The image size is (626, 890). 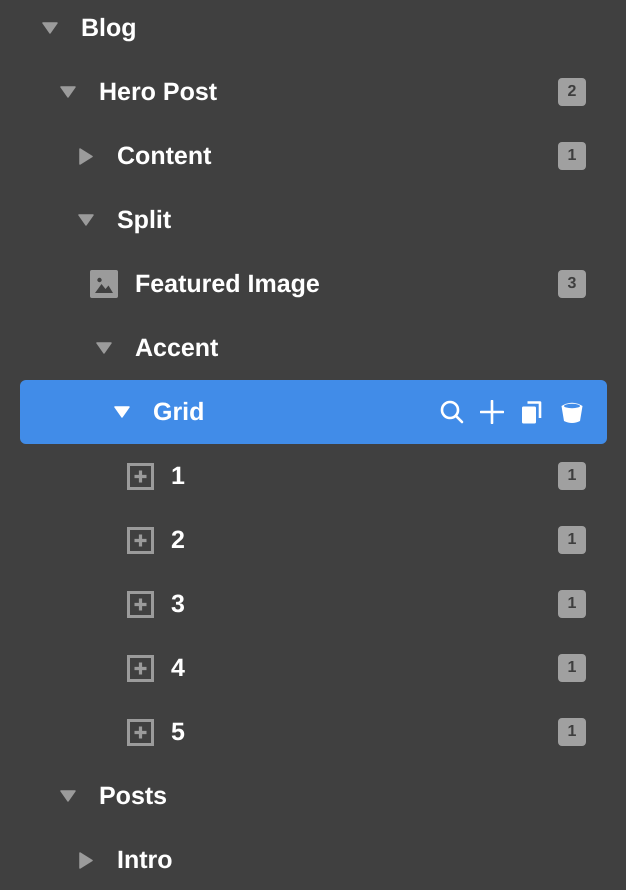 What do you see at coordinates (313, 220) in the screenshot?
I see `tree-row: Split` at bounding box center [313, 220].